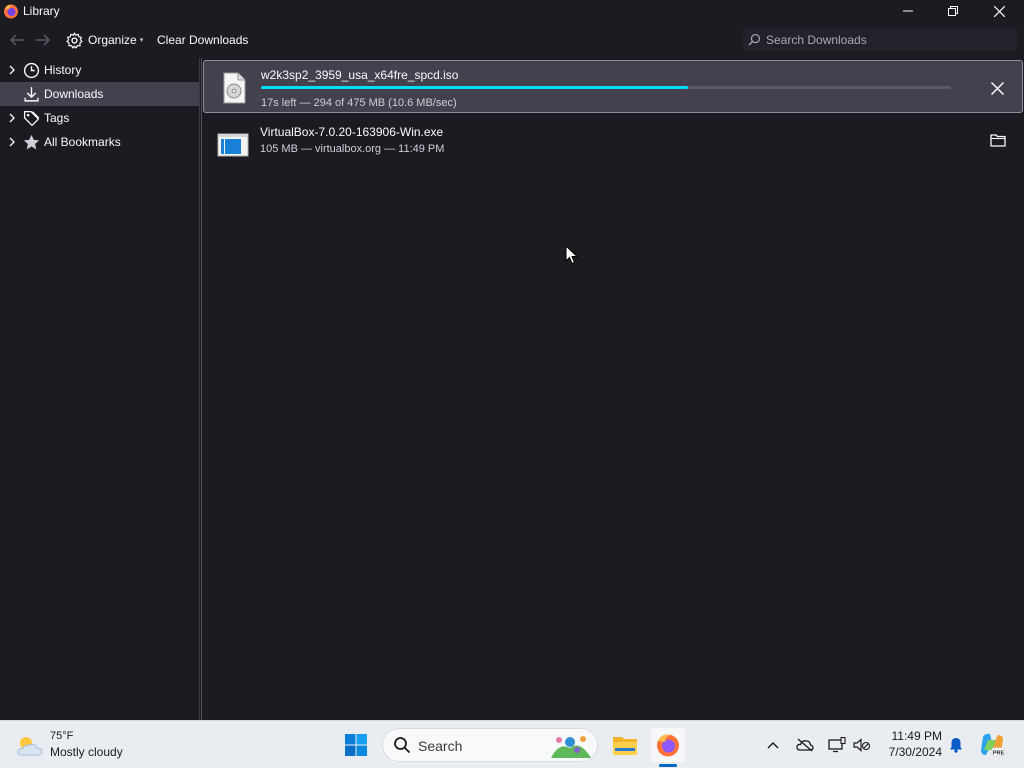 This screenshot has width=1024, height=768. I want to click on arrow-right-icon, so click(43, 40).